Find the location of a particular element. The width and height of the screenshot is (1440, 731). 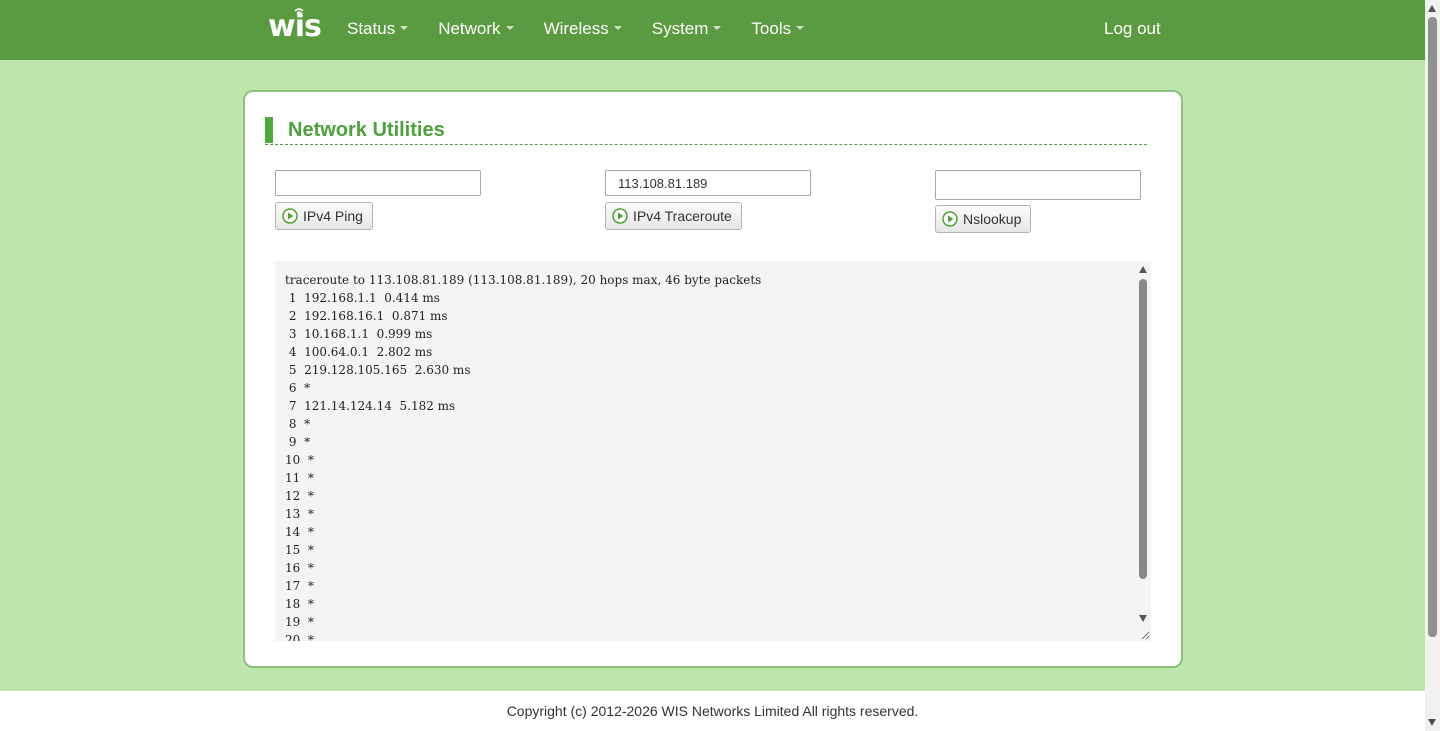

nav-status: Status is located at coordinates (378, 30).